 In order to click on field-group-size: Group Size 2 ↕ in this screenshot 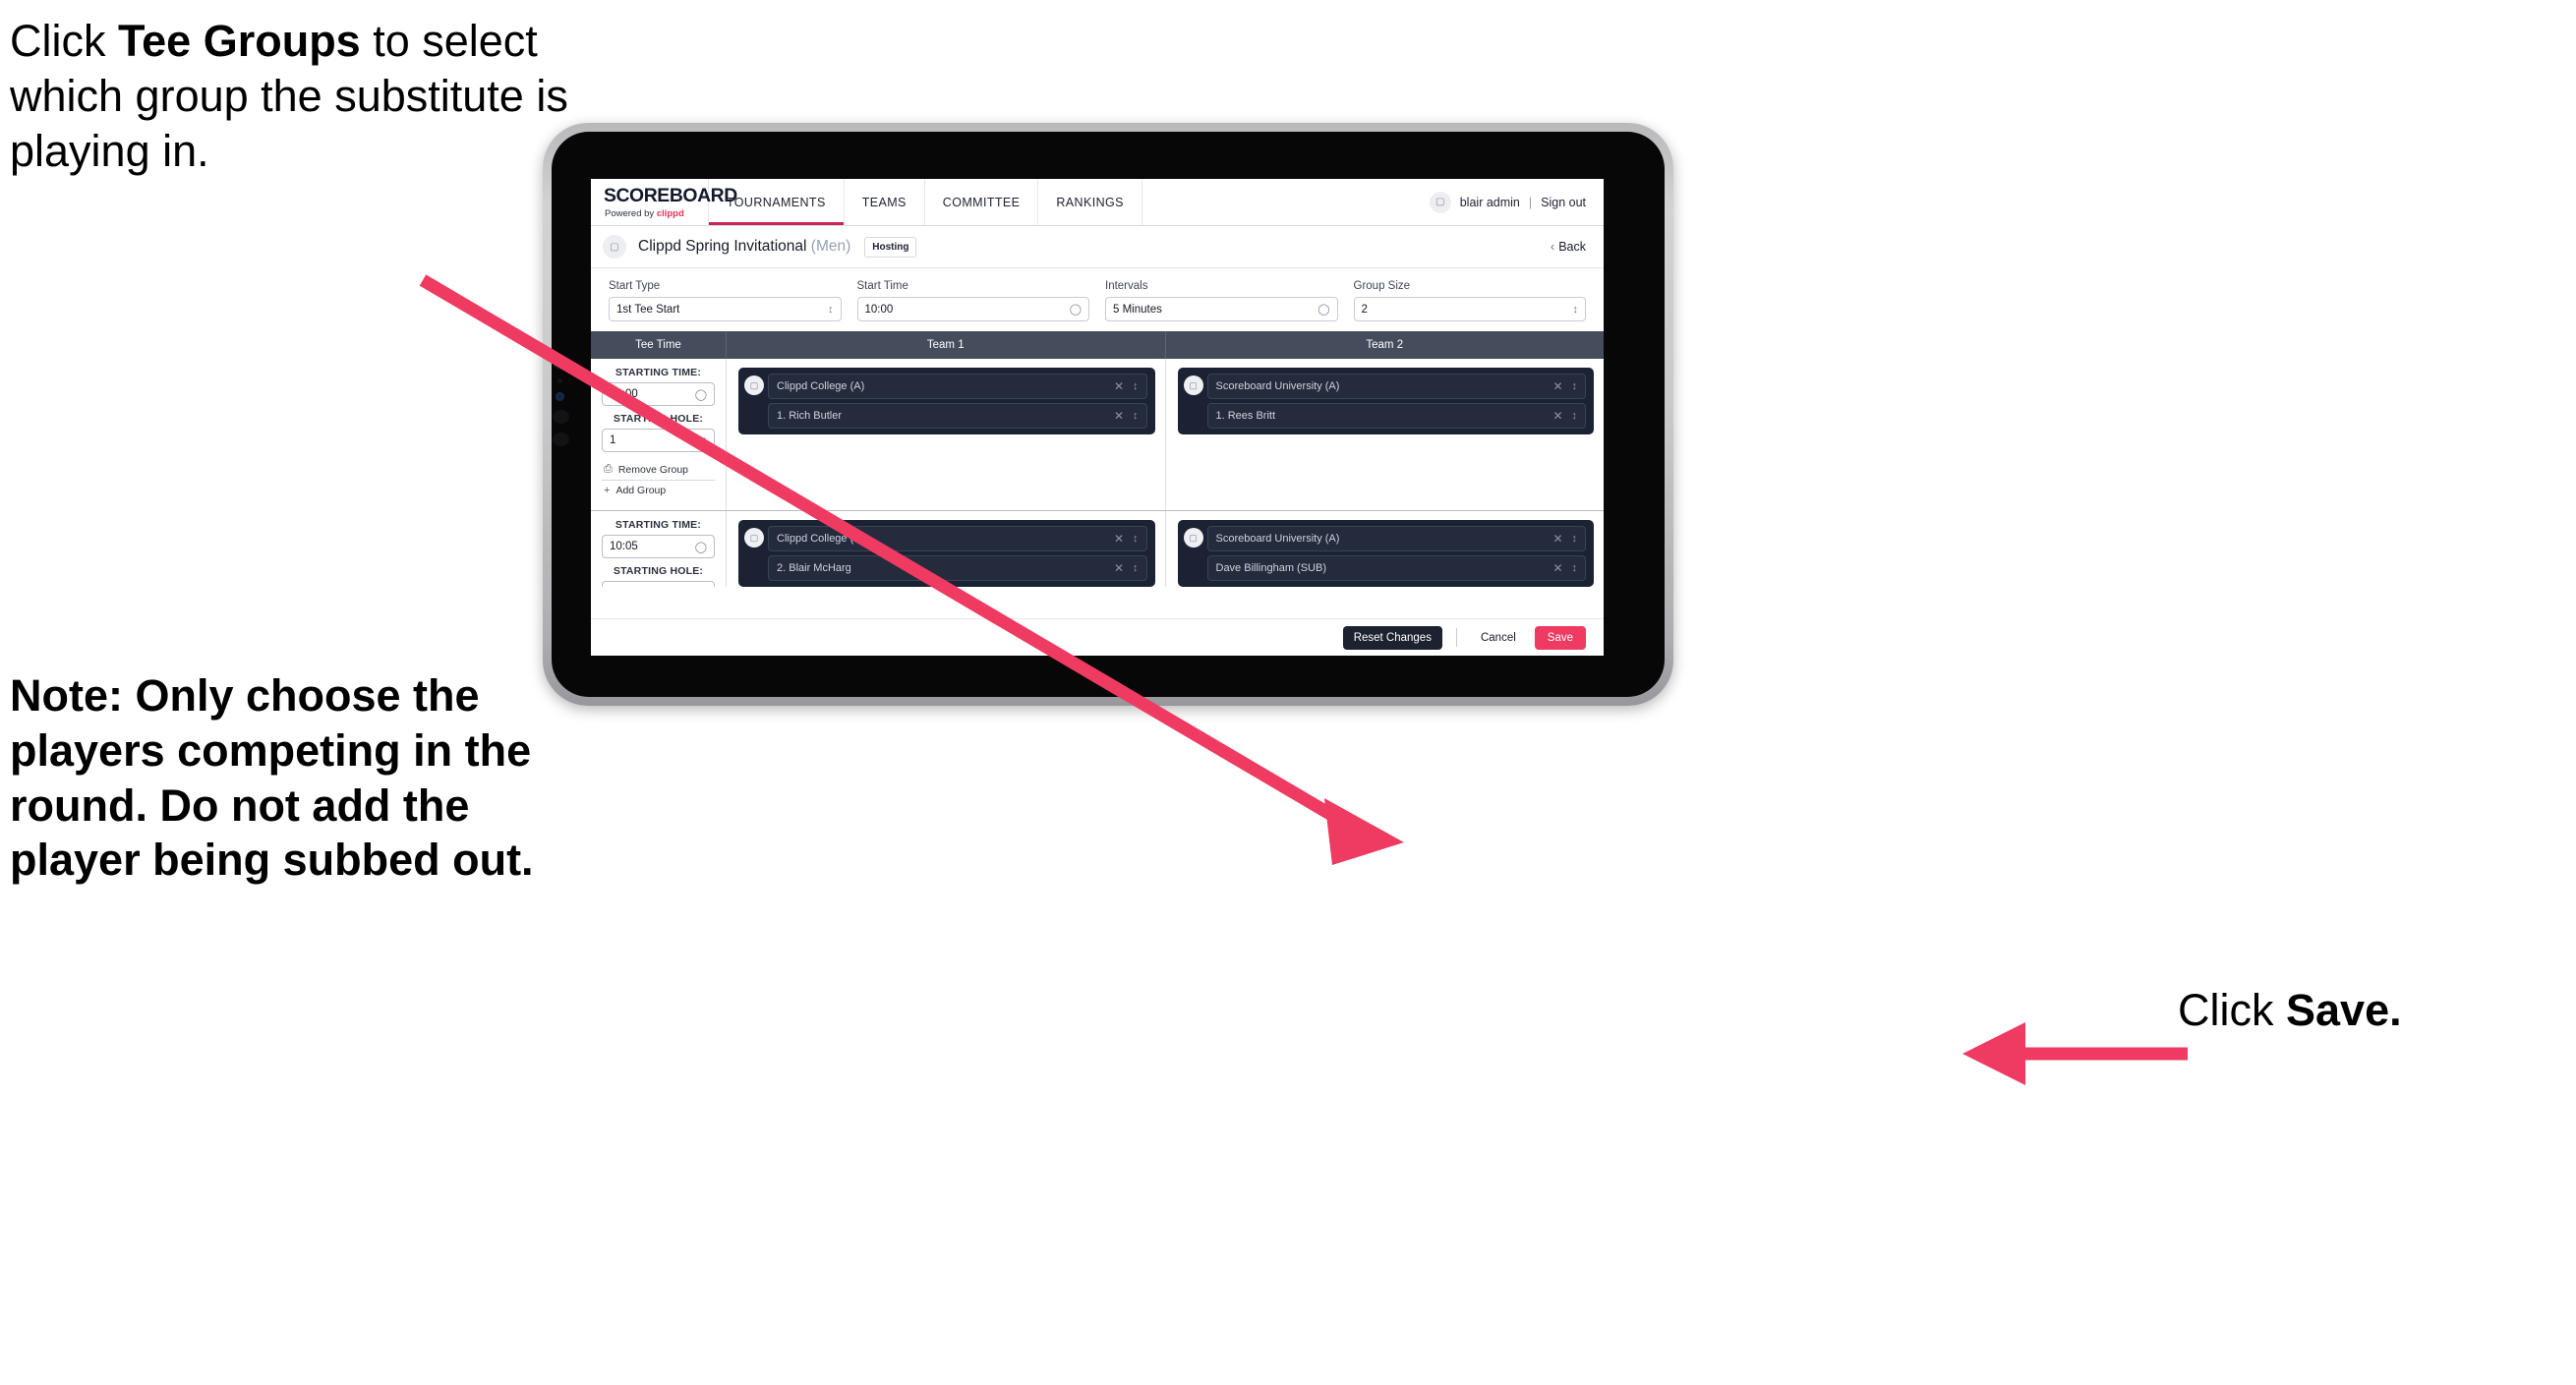, I will do `click(1469, 300)`.